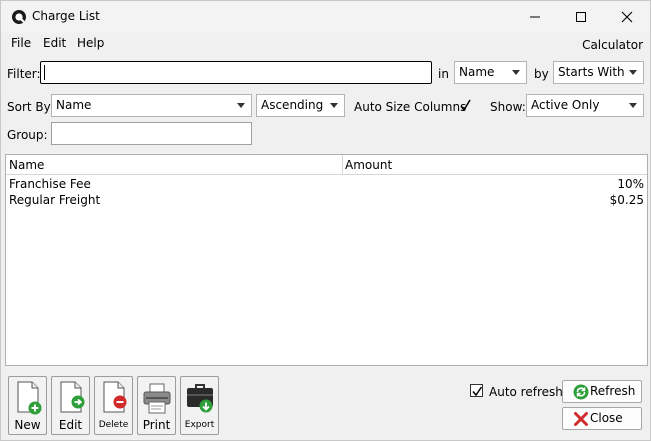  What do you see at coordinates (581, 392) in the screenshot?
I see `refresh-icon` at bounding box center [581, 392].